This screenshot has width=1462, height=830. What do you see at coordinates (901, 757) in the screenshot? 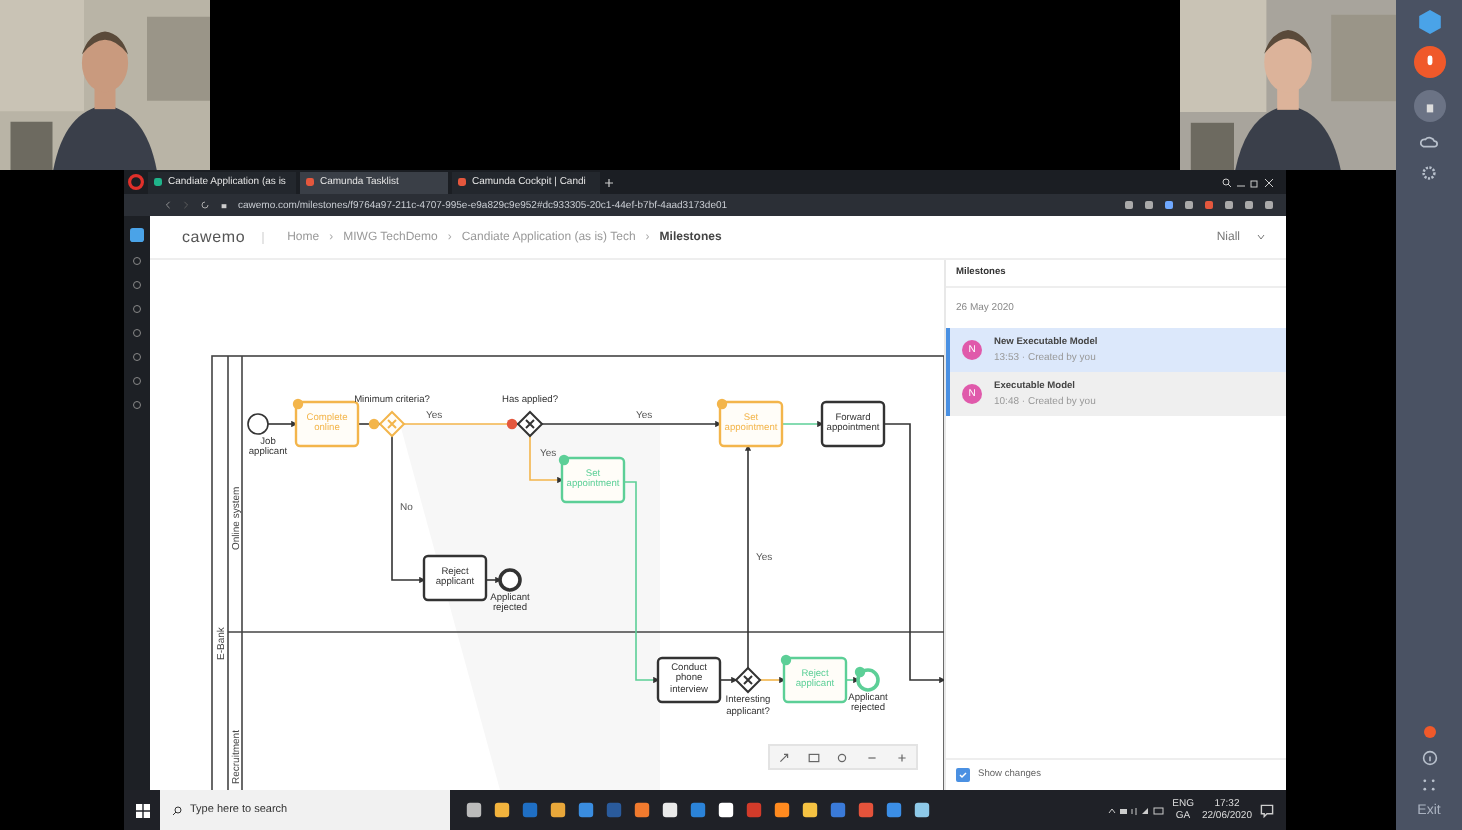
I see `zoom-in-icon` at bounding box center [901, 757].